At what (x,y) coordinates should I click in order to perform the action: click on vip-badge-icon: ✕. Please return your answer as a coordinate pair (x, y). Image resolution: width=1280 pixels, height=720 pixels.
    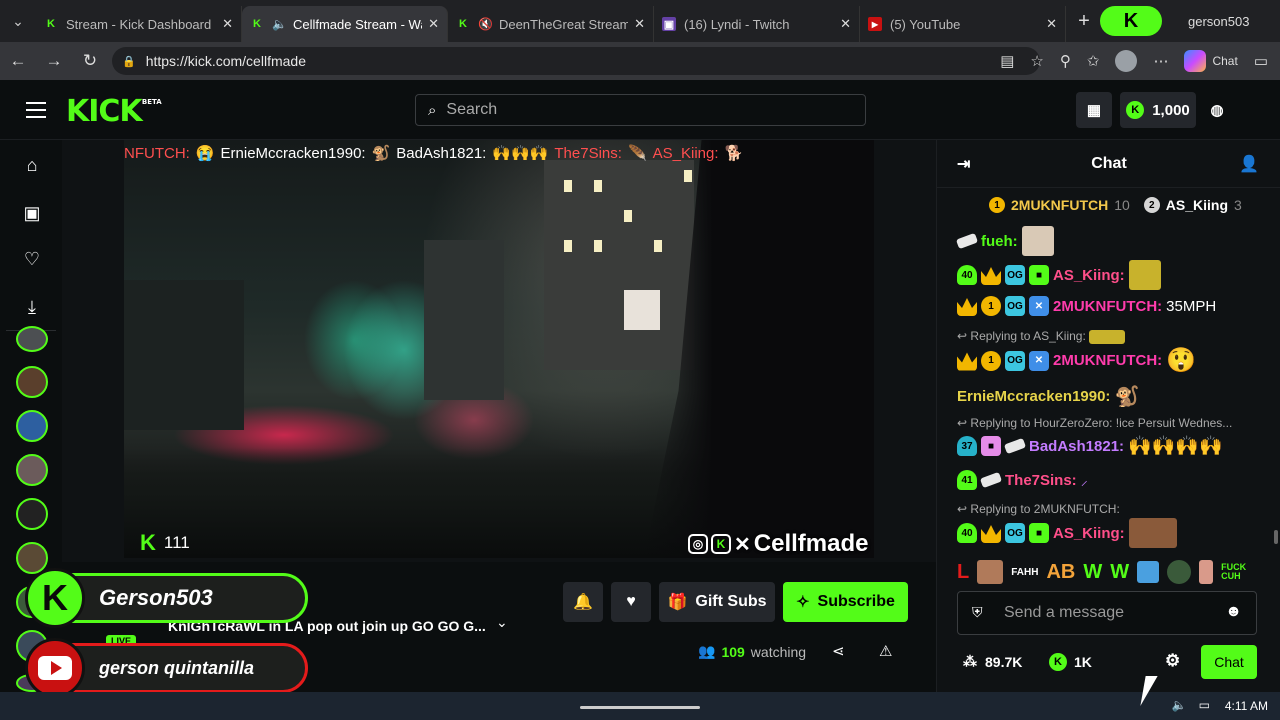
    Looking at the image, I should click on (1039, 306).